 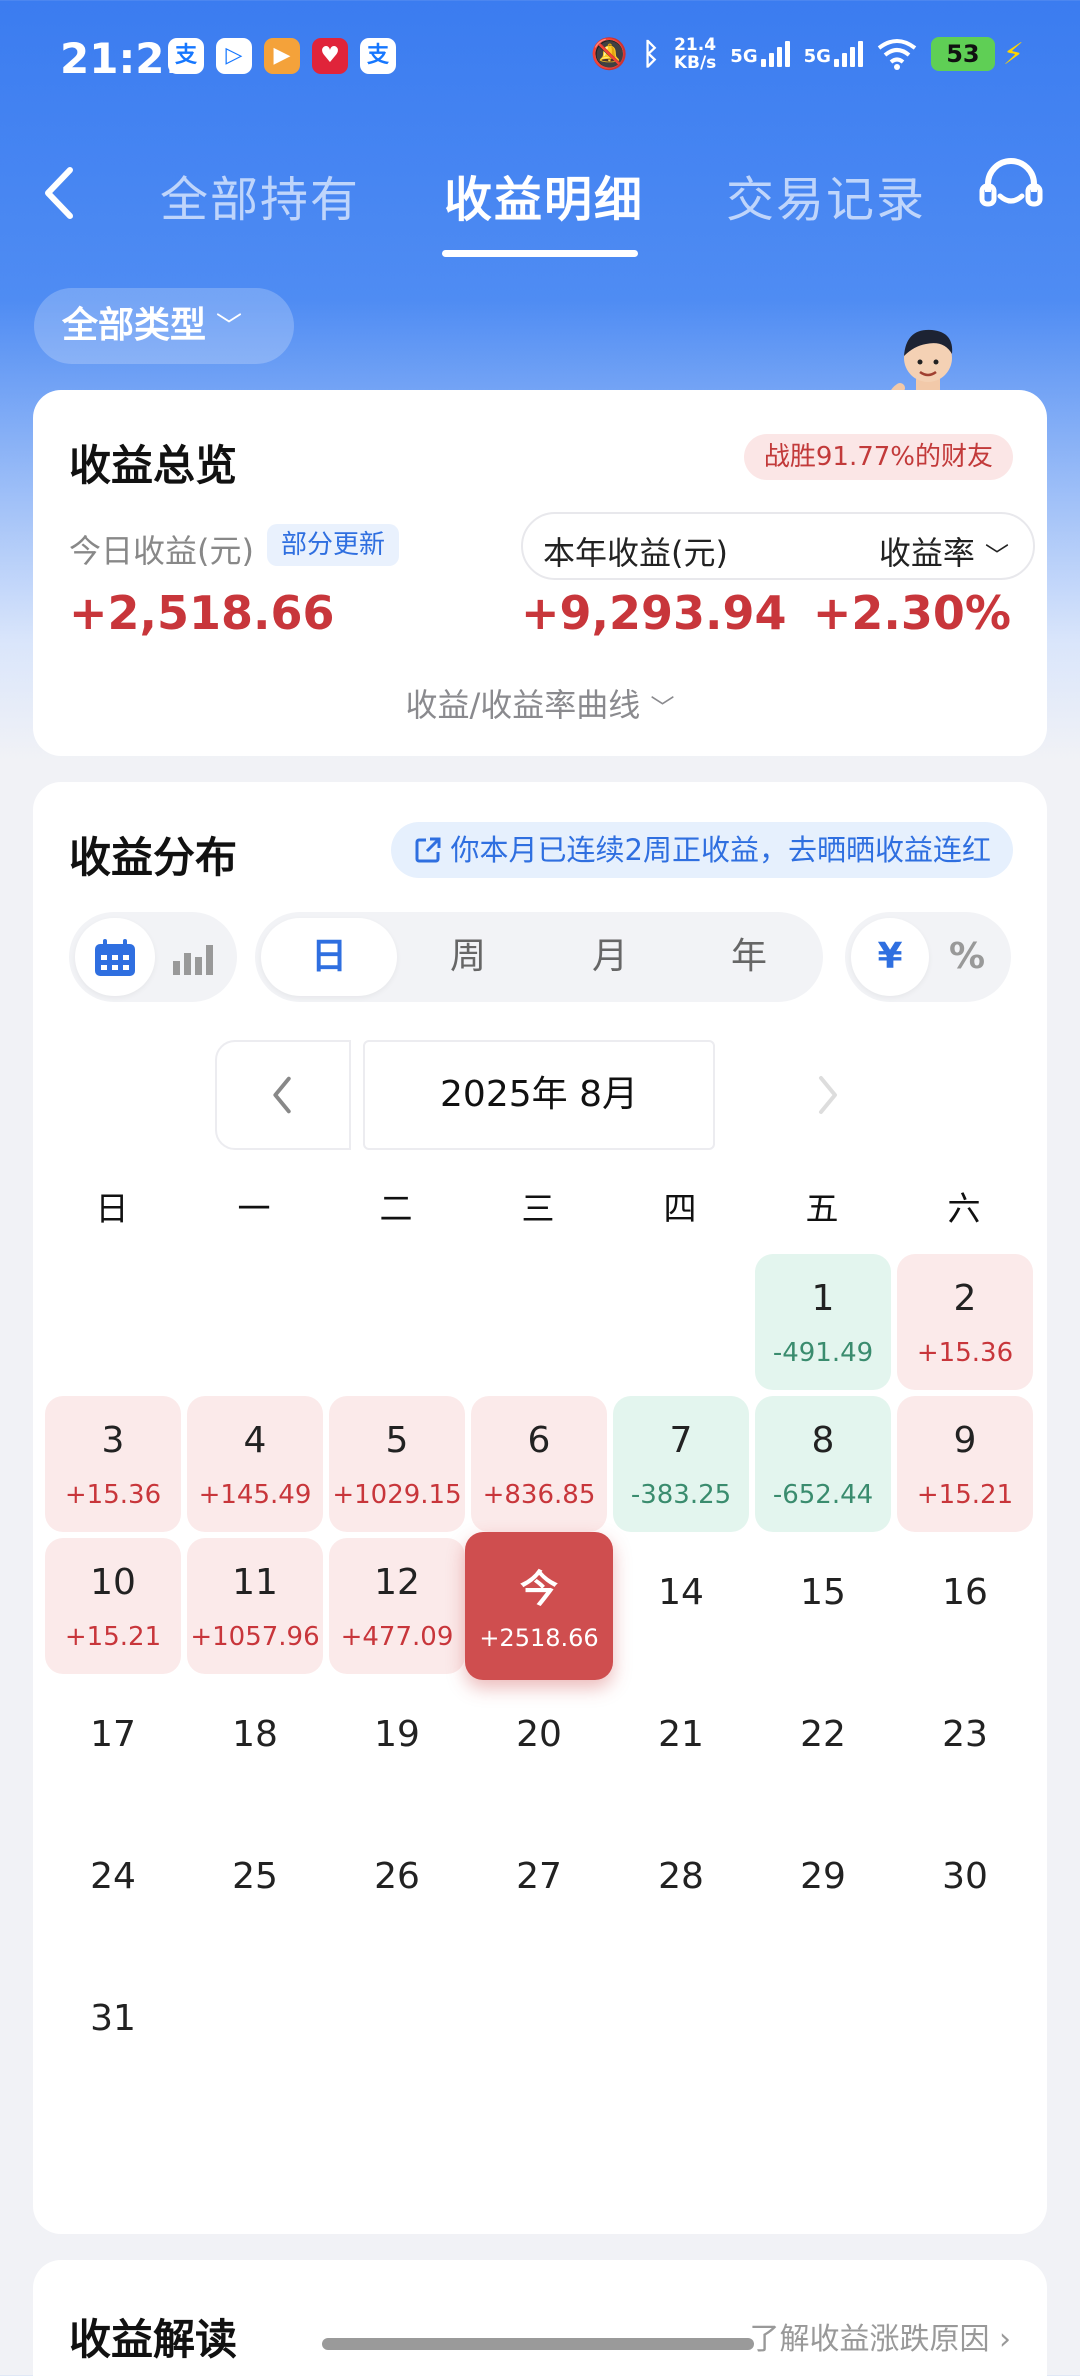 What do you see at coordinates (965, 1440) in the screenshot?
I see `day-number: 9` at bounding box center [965, 1440].